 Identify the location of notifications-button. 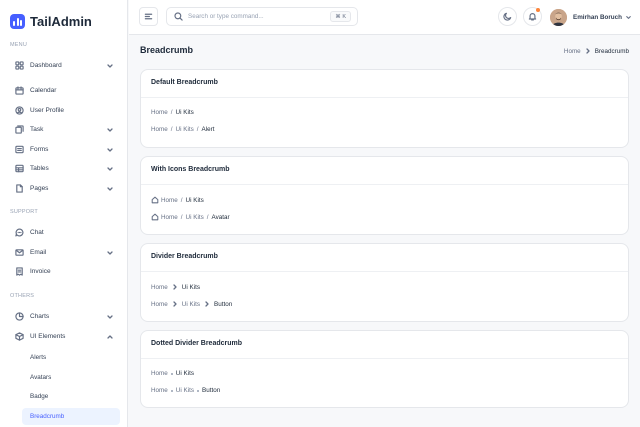
(532, 16).